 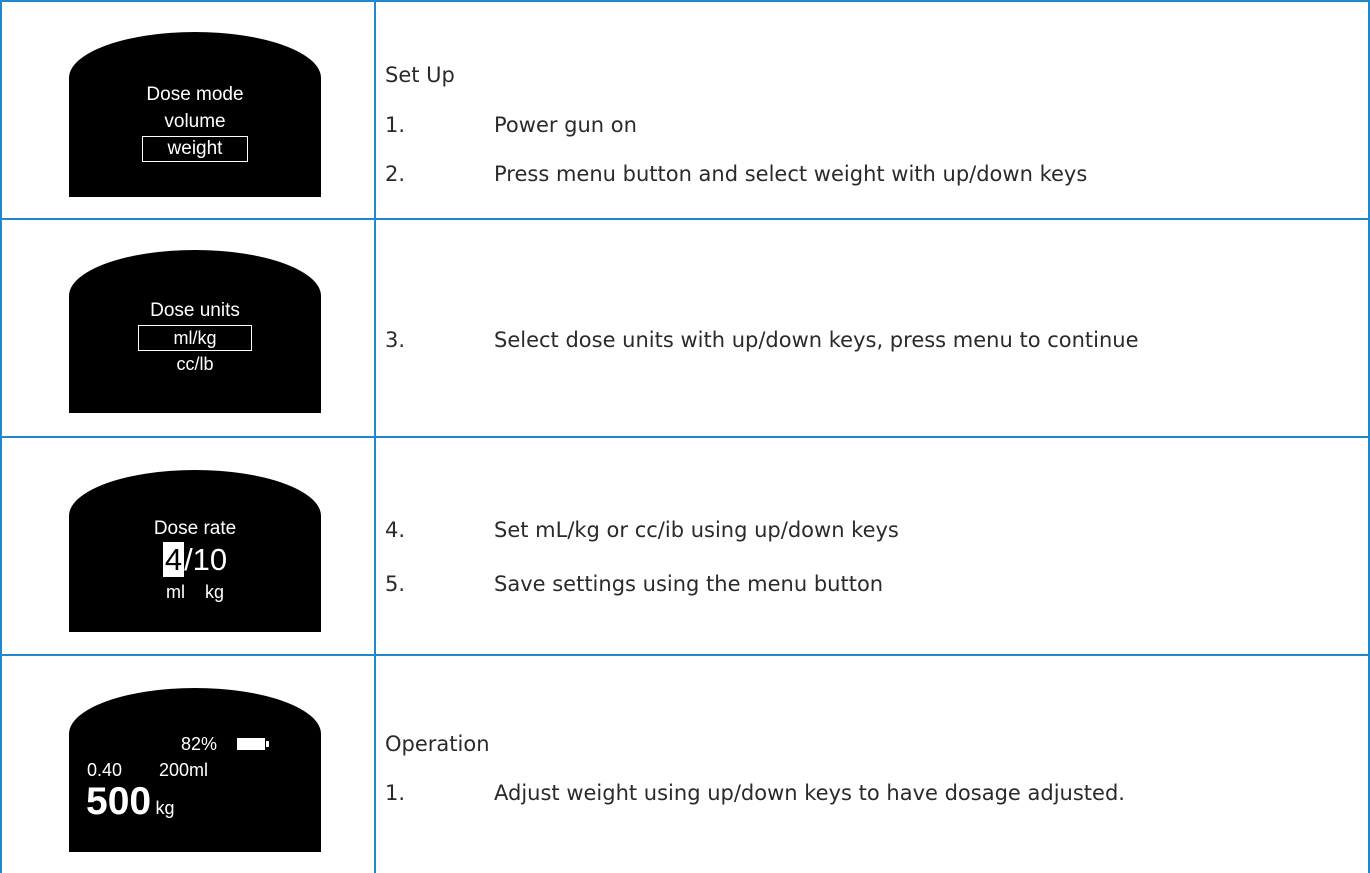 I want to click on unit-kg: kg, so click(x=215, y=592).